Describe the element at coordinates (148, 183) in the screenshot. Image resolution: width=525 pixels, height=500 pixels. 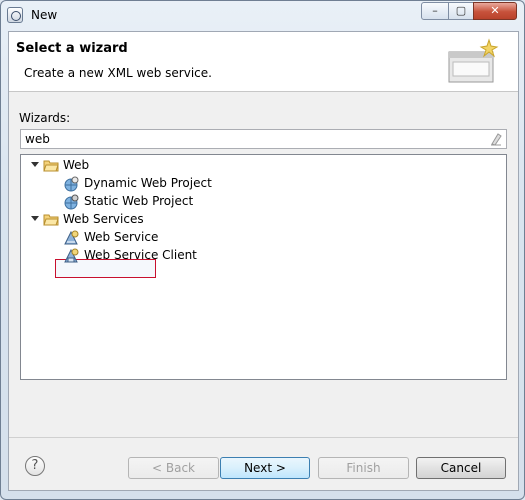
I see `tree-item-label: Dynamic Web Project` at that location.